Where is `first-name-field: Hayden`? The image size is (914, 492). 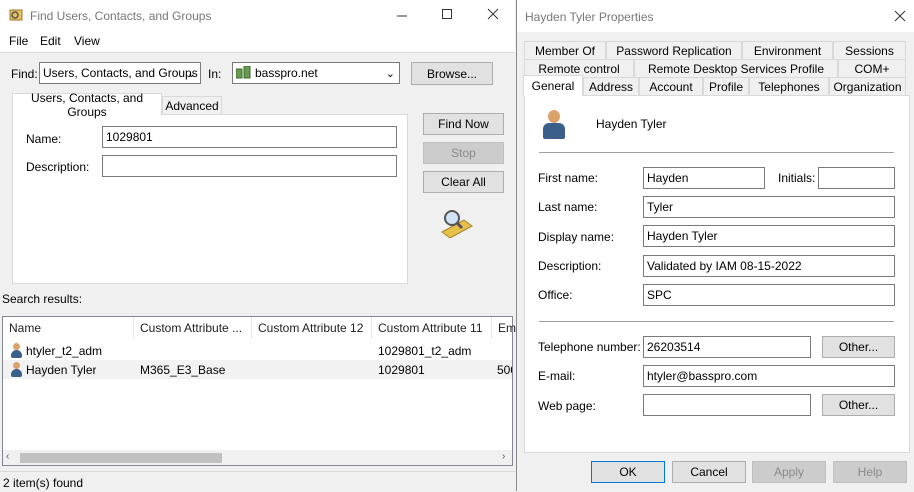 first-name-field: Hayden is located at coordinates (704, 178).